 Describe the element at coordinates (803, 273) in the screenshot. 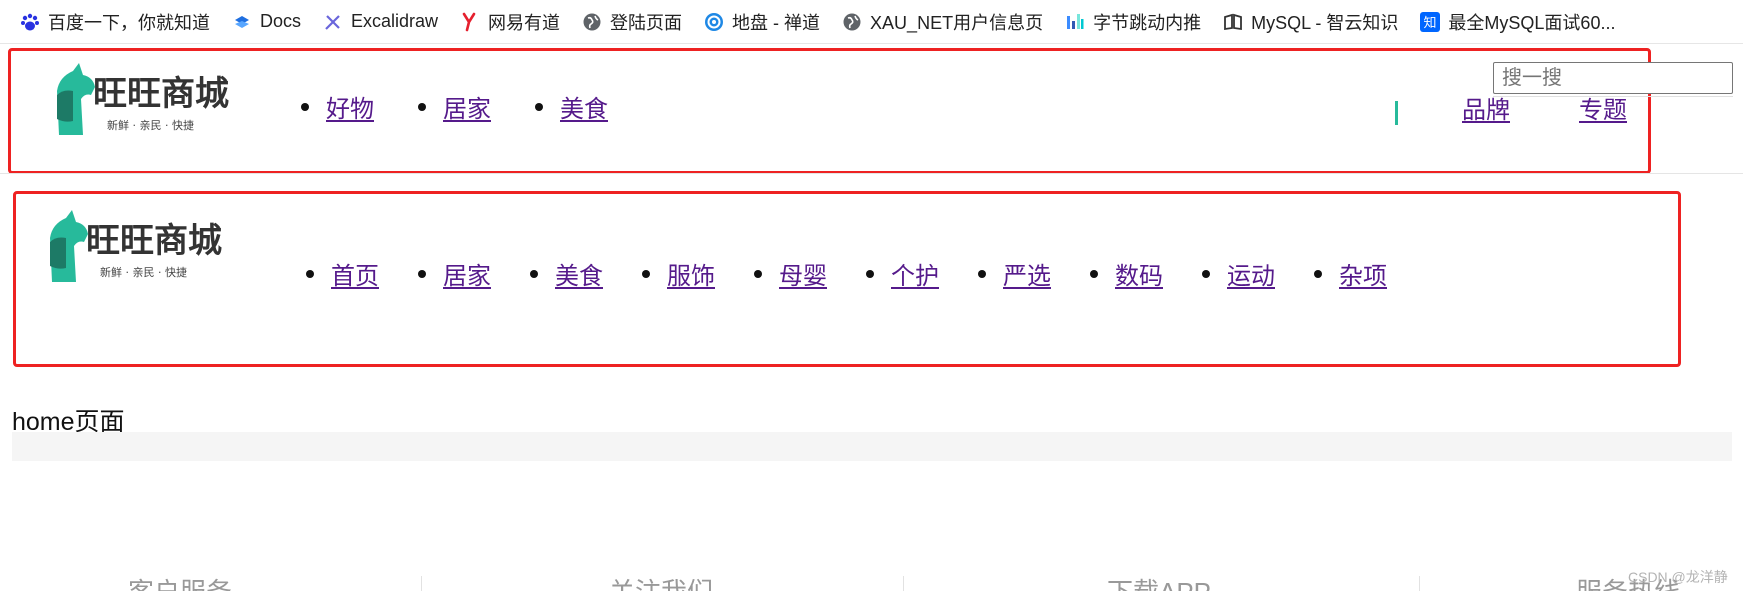

I see `nav-link-muying: 母婴` at that location.